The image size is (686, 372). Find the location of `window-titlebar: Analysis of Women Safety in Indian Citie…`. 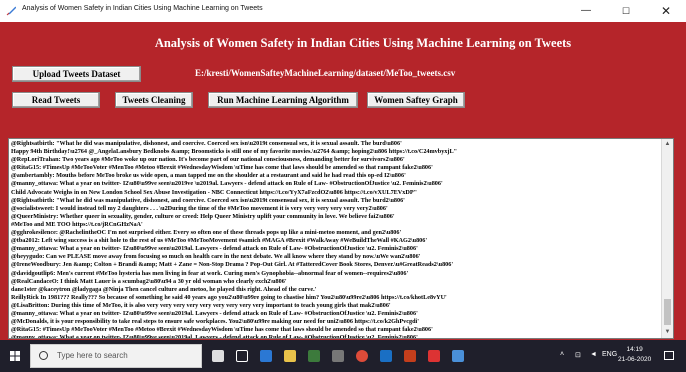

window-titlebar: Analysis of Women Safety in Indian Citie… is located at coordinates (343, 11).